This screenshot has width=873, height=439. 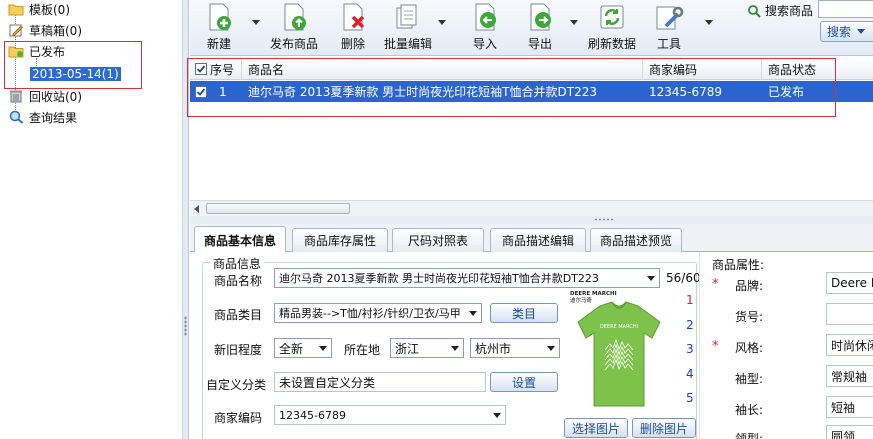 What do you see at coordinates (256, 22) in the screenshot?
I see `new-dropdown-arrow` at bounding box center [256, 22].